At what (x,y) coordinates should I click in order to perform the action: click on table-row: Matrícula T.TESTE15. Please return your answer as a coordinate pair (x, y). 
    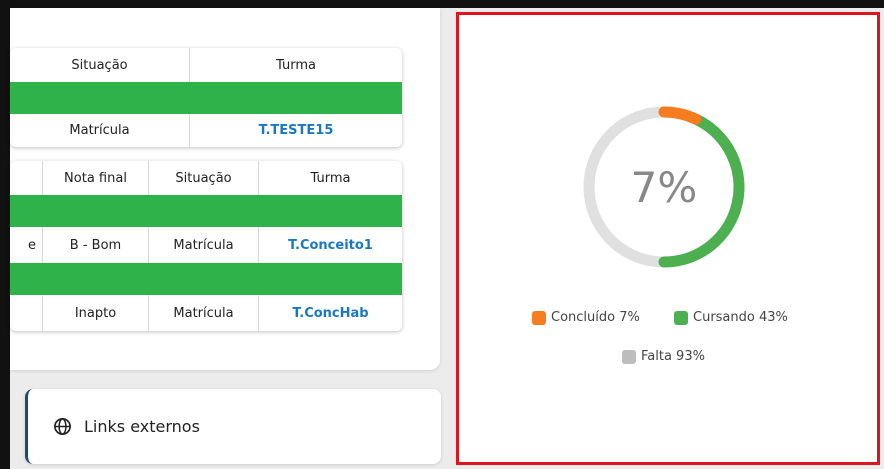
    Looking at the image, I should click on (206, 130).